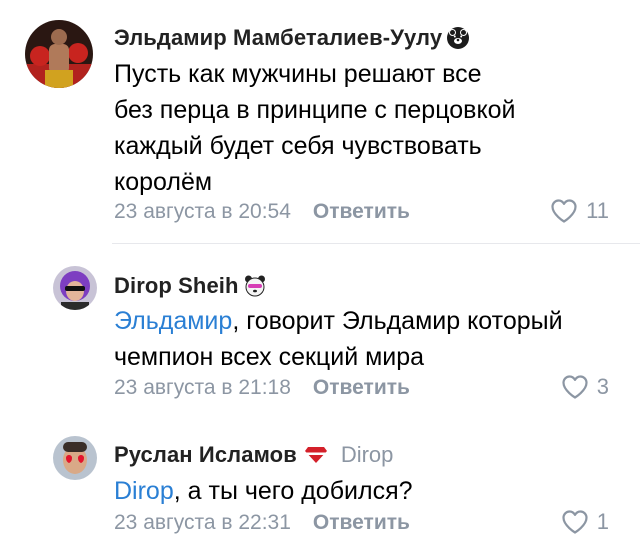 Image resolution: width=640 pixels, height=557 pixels. What do you see at coordinates (263, 491) in the screenshot?
I see `comment-text: Dirop, а ты чего добился?` at bounding box center [263, 491].